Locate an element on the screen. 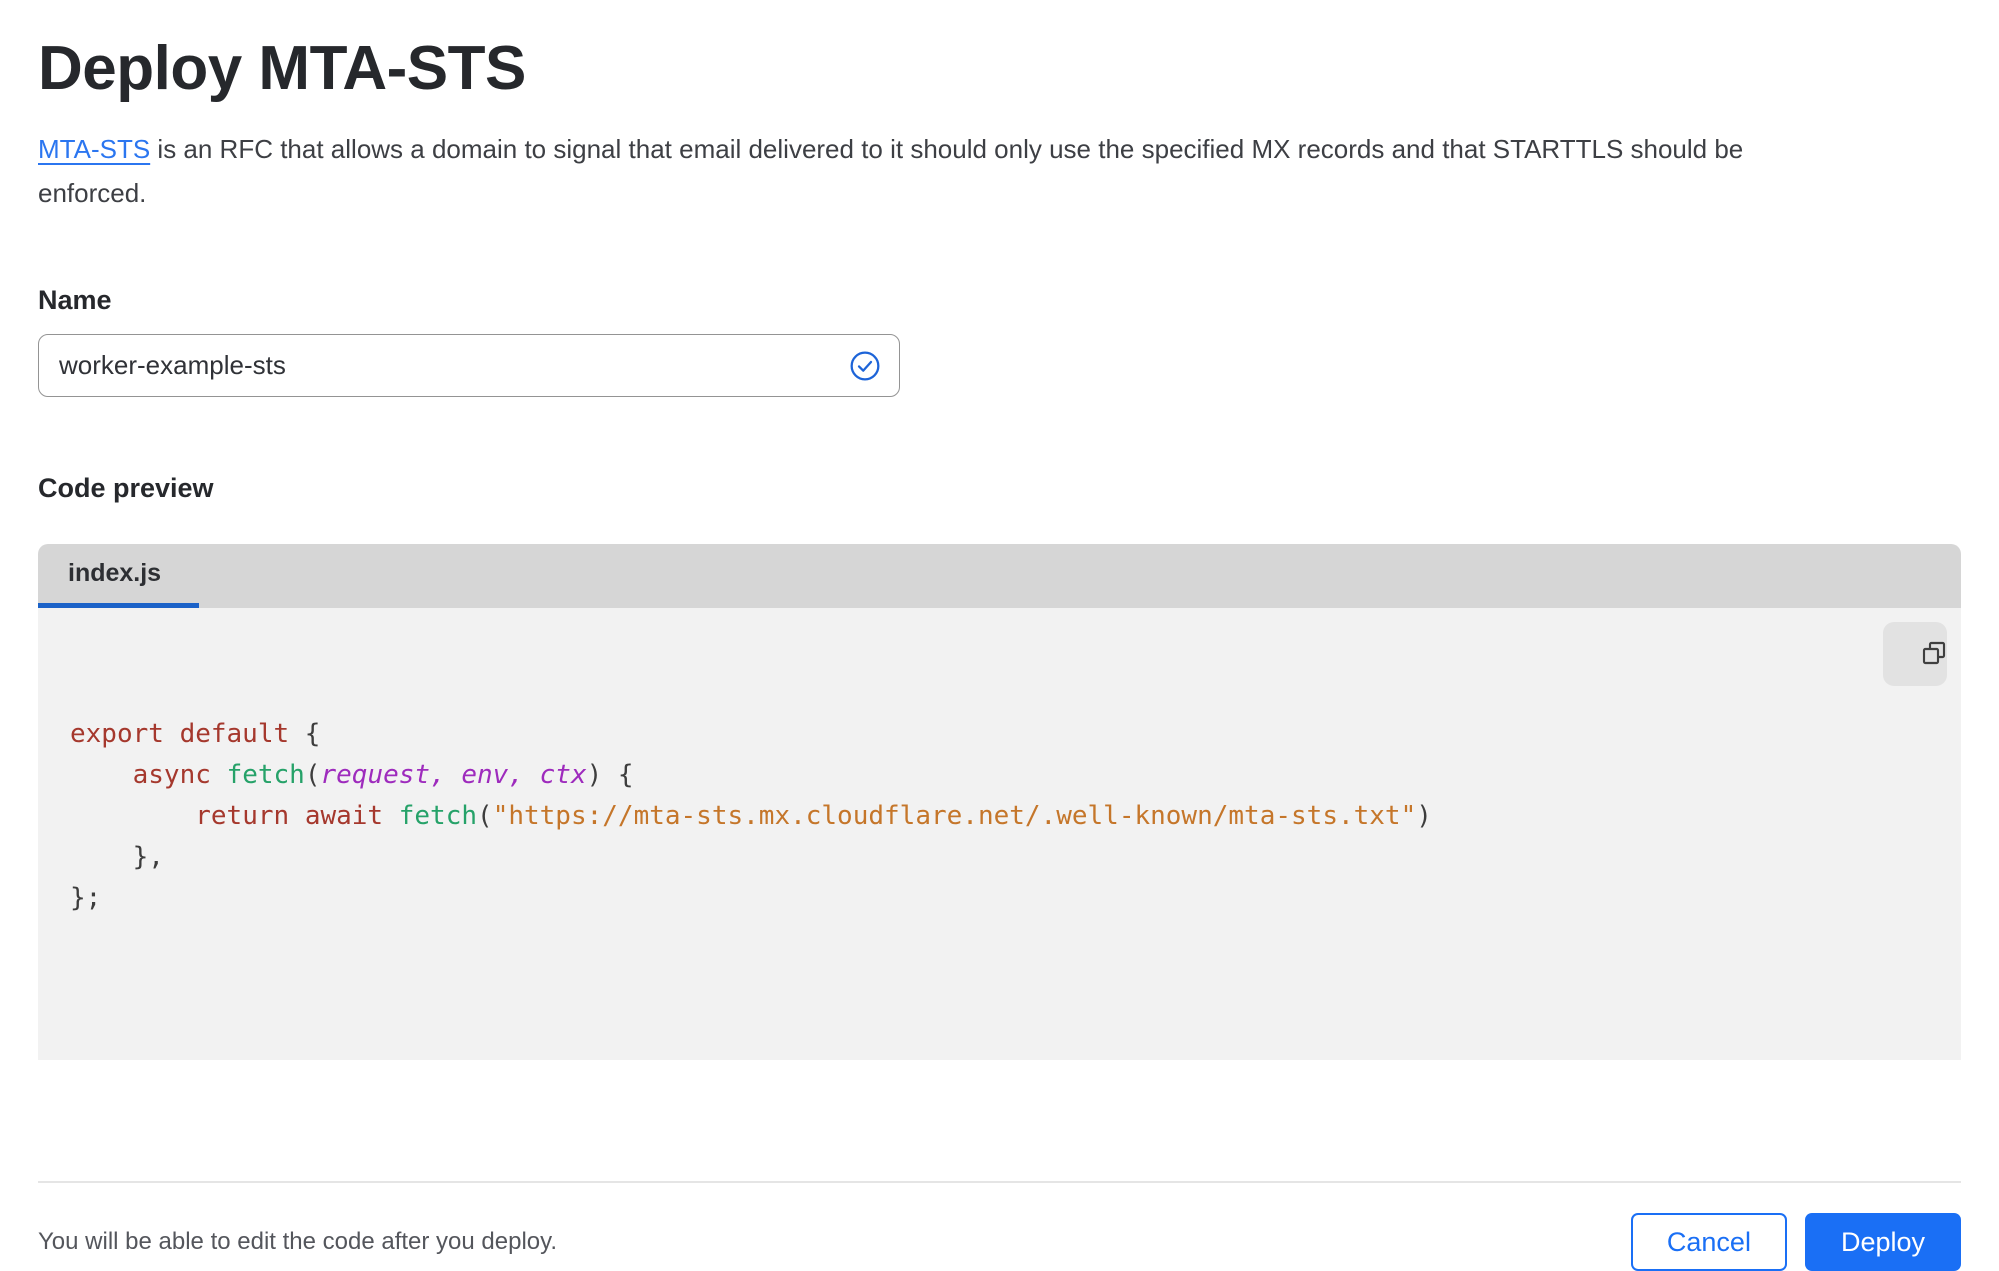  tab-index-js: index.js is located at coordinates (118, 576).